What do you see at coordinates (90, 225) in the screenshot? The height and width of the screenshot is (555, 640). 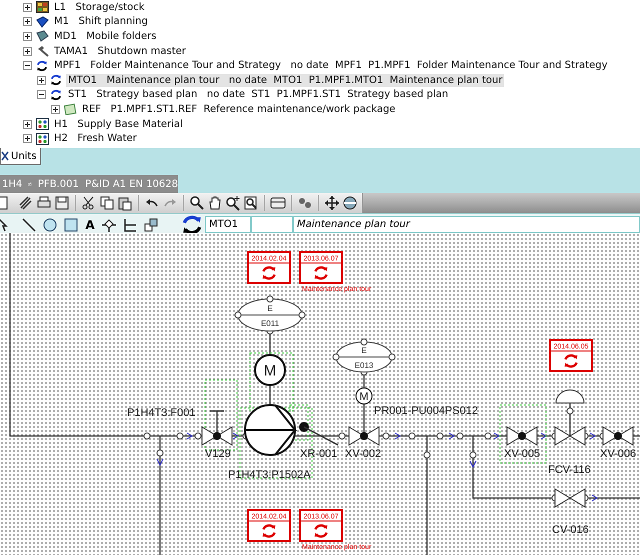 I see `text-tool: A` at bounding box center [90, 225].